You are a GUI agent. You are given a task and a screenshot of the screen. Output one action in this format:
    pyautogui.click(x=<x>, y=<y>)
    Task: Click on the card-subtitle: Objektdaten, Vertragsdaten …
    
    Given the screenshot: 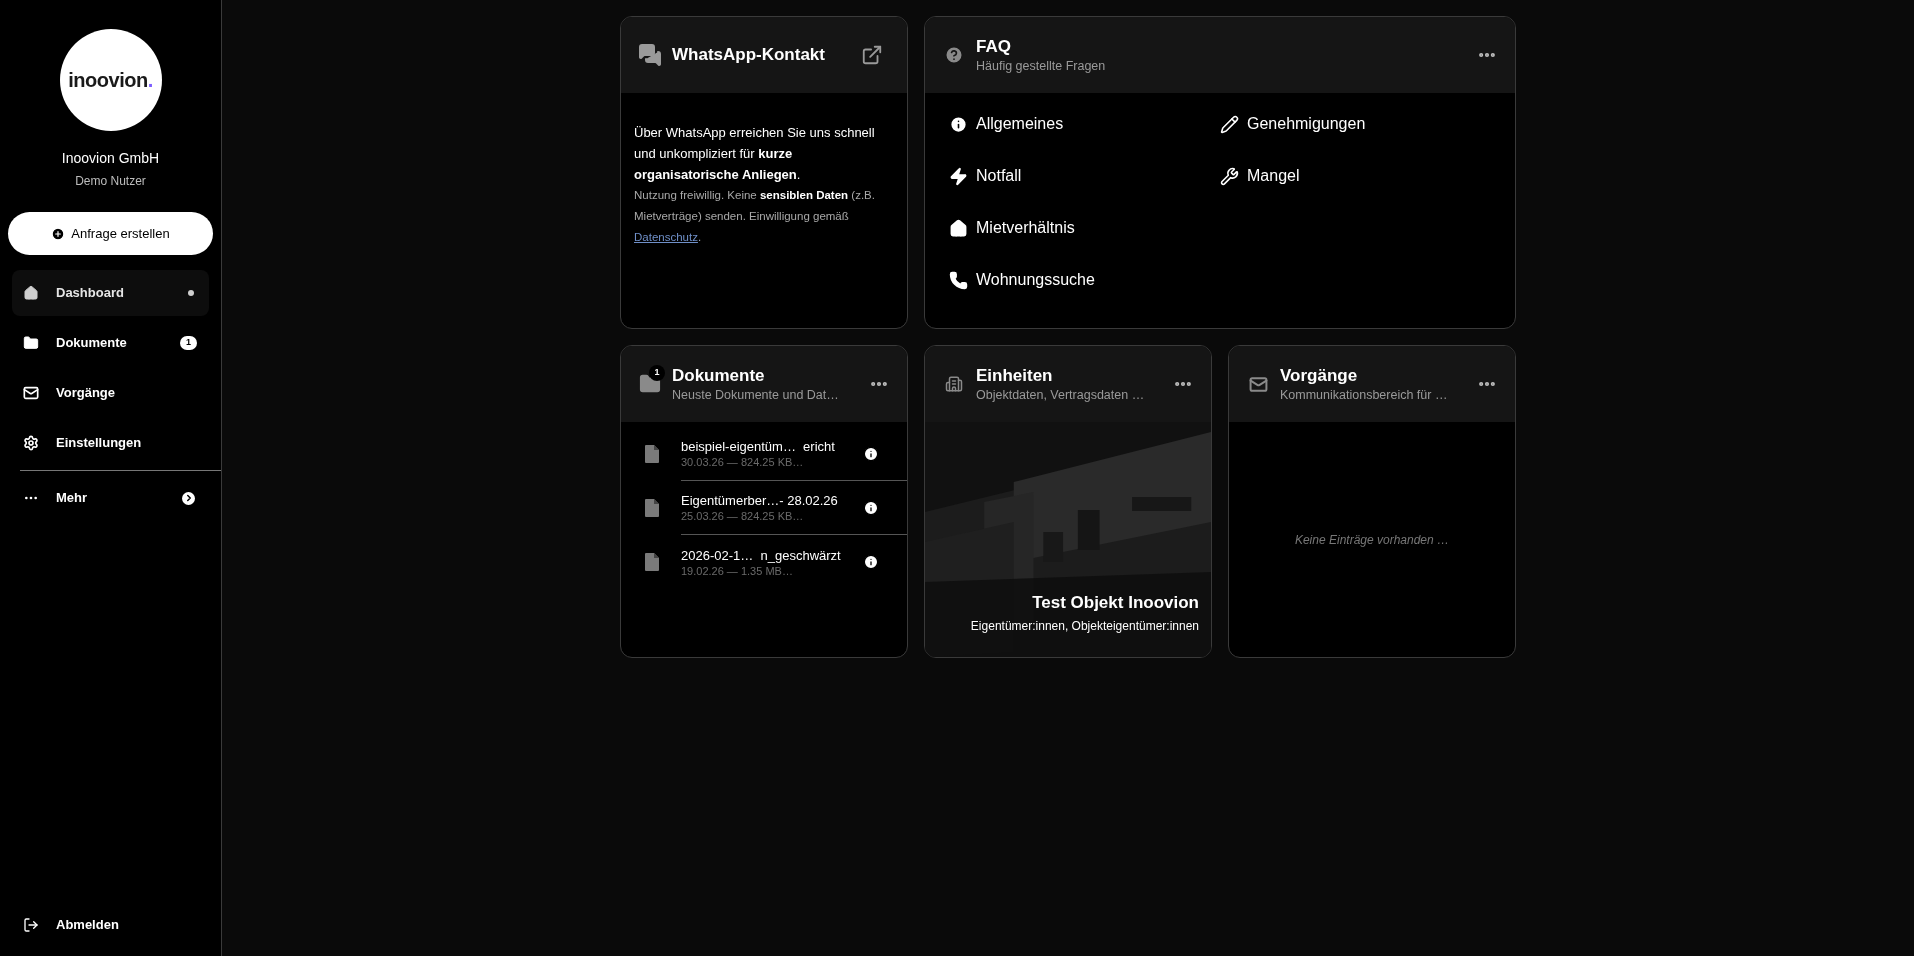 What is the action you would take?
    pyautogui.click(x=1061, y=395)
    